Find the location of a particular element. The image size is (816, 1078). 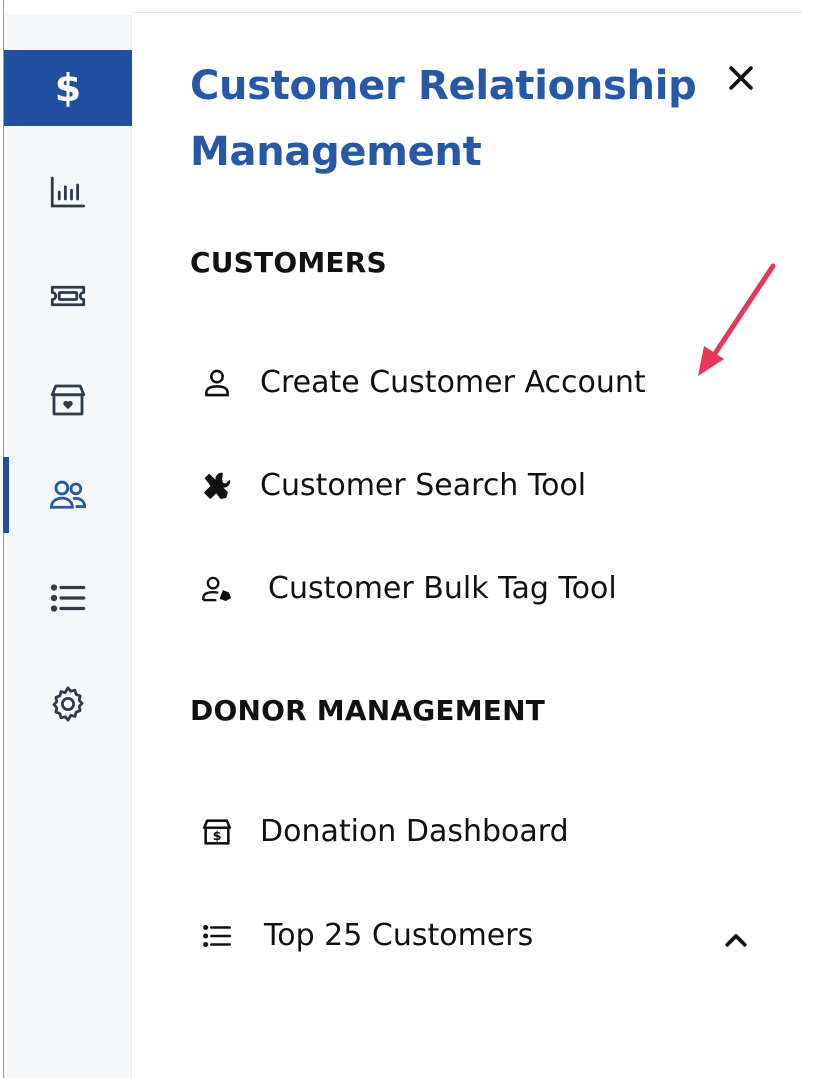

chevron-up-icon is located at coordinates (736, 940).